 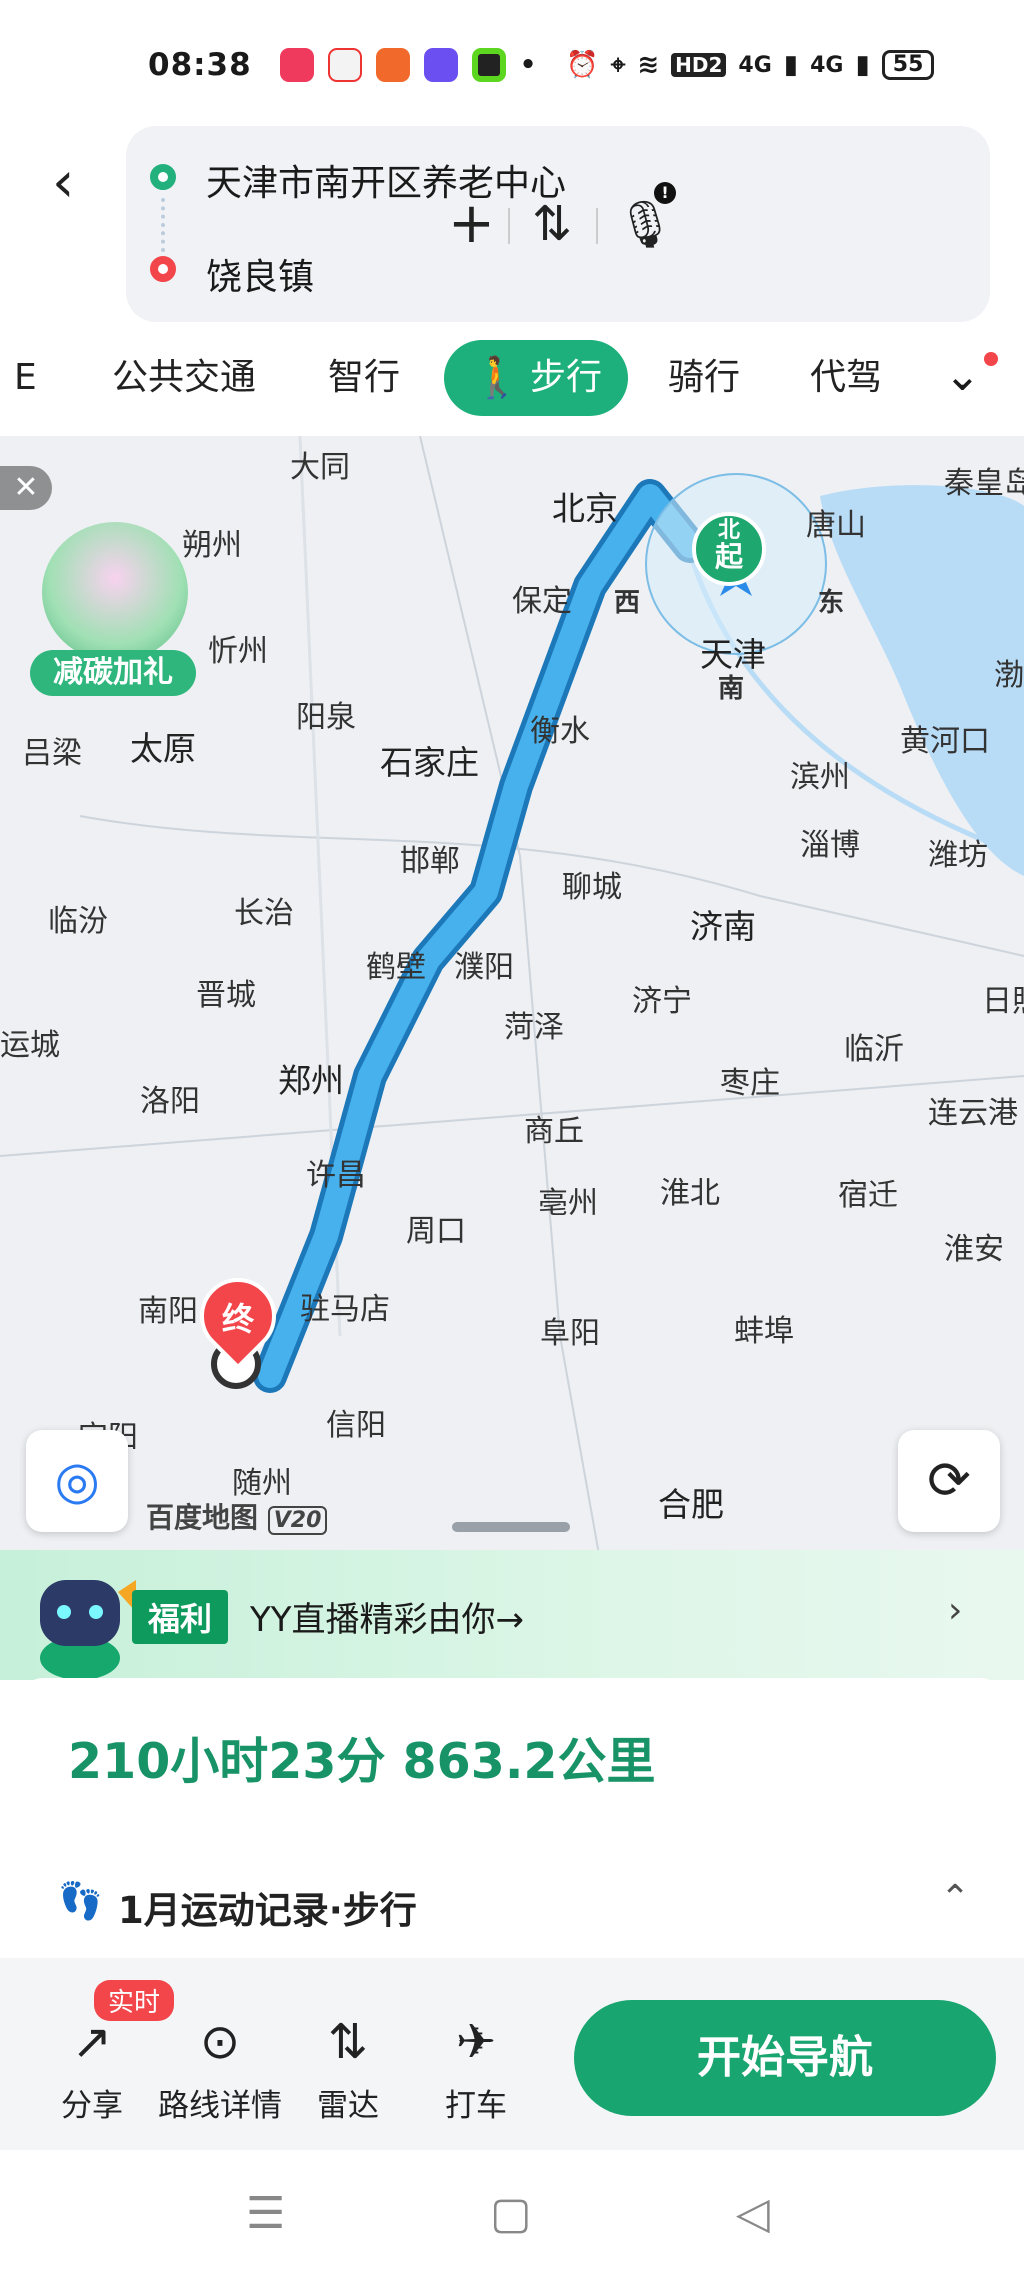 What do you see at coordinates (30, 1045) in the screenshot?
I see `map-label: 运城` at bounding box center [30, 1045].